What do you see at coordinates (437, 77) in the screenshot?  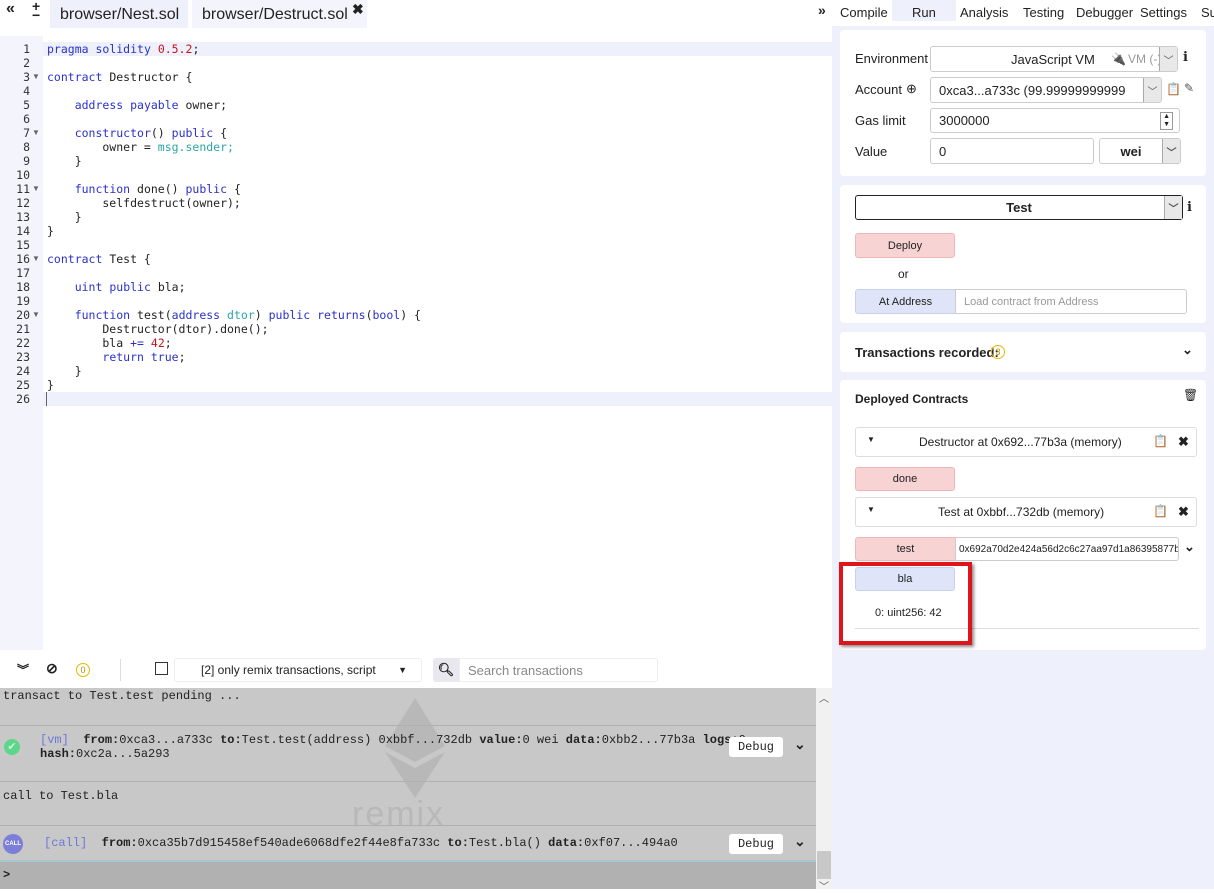 I see `code-line: contract Destructor {` at bounding box center [437, 77].